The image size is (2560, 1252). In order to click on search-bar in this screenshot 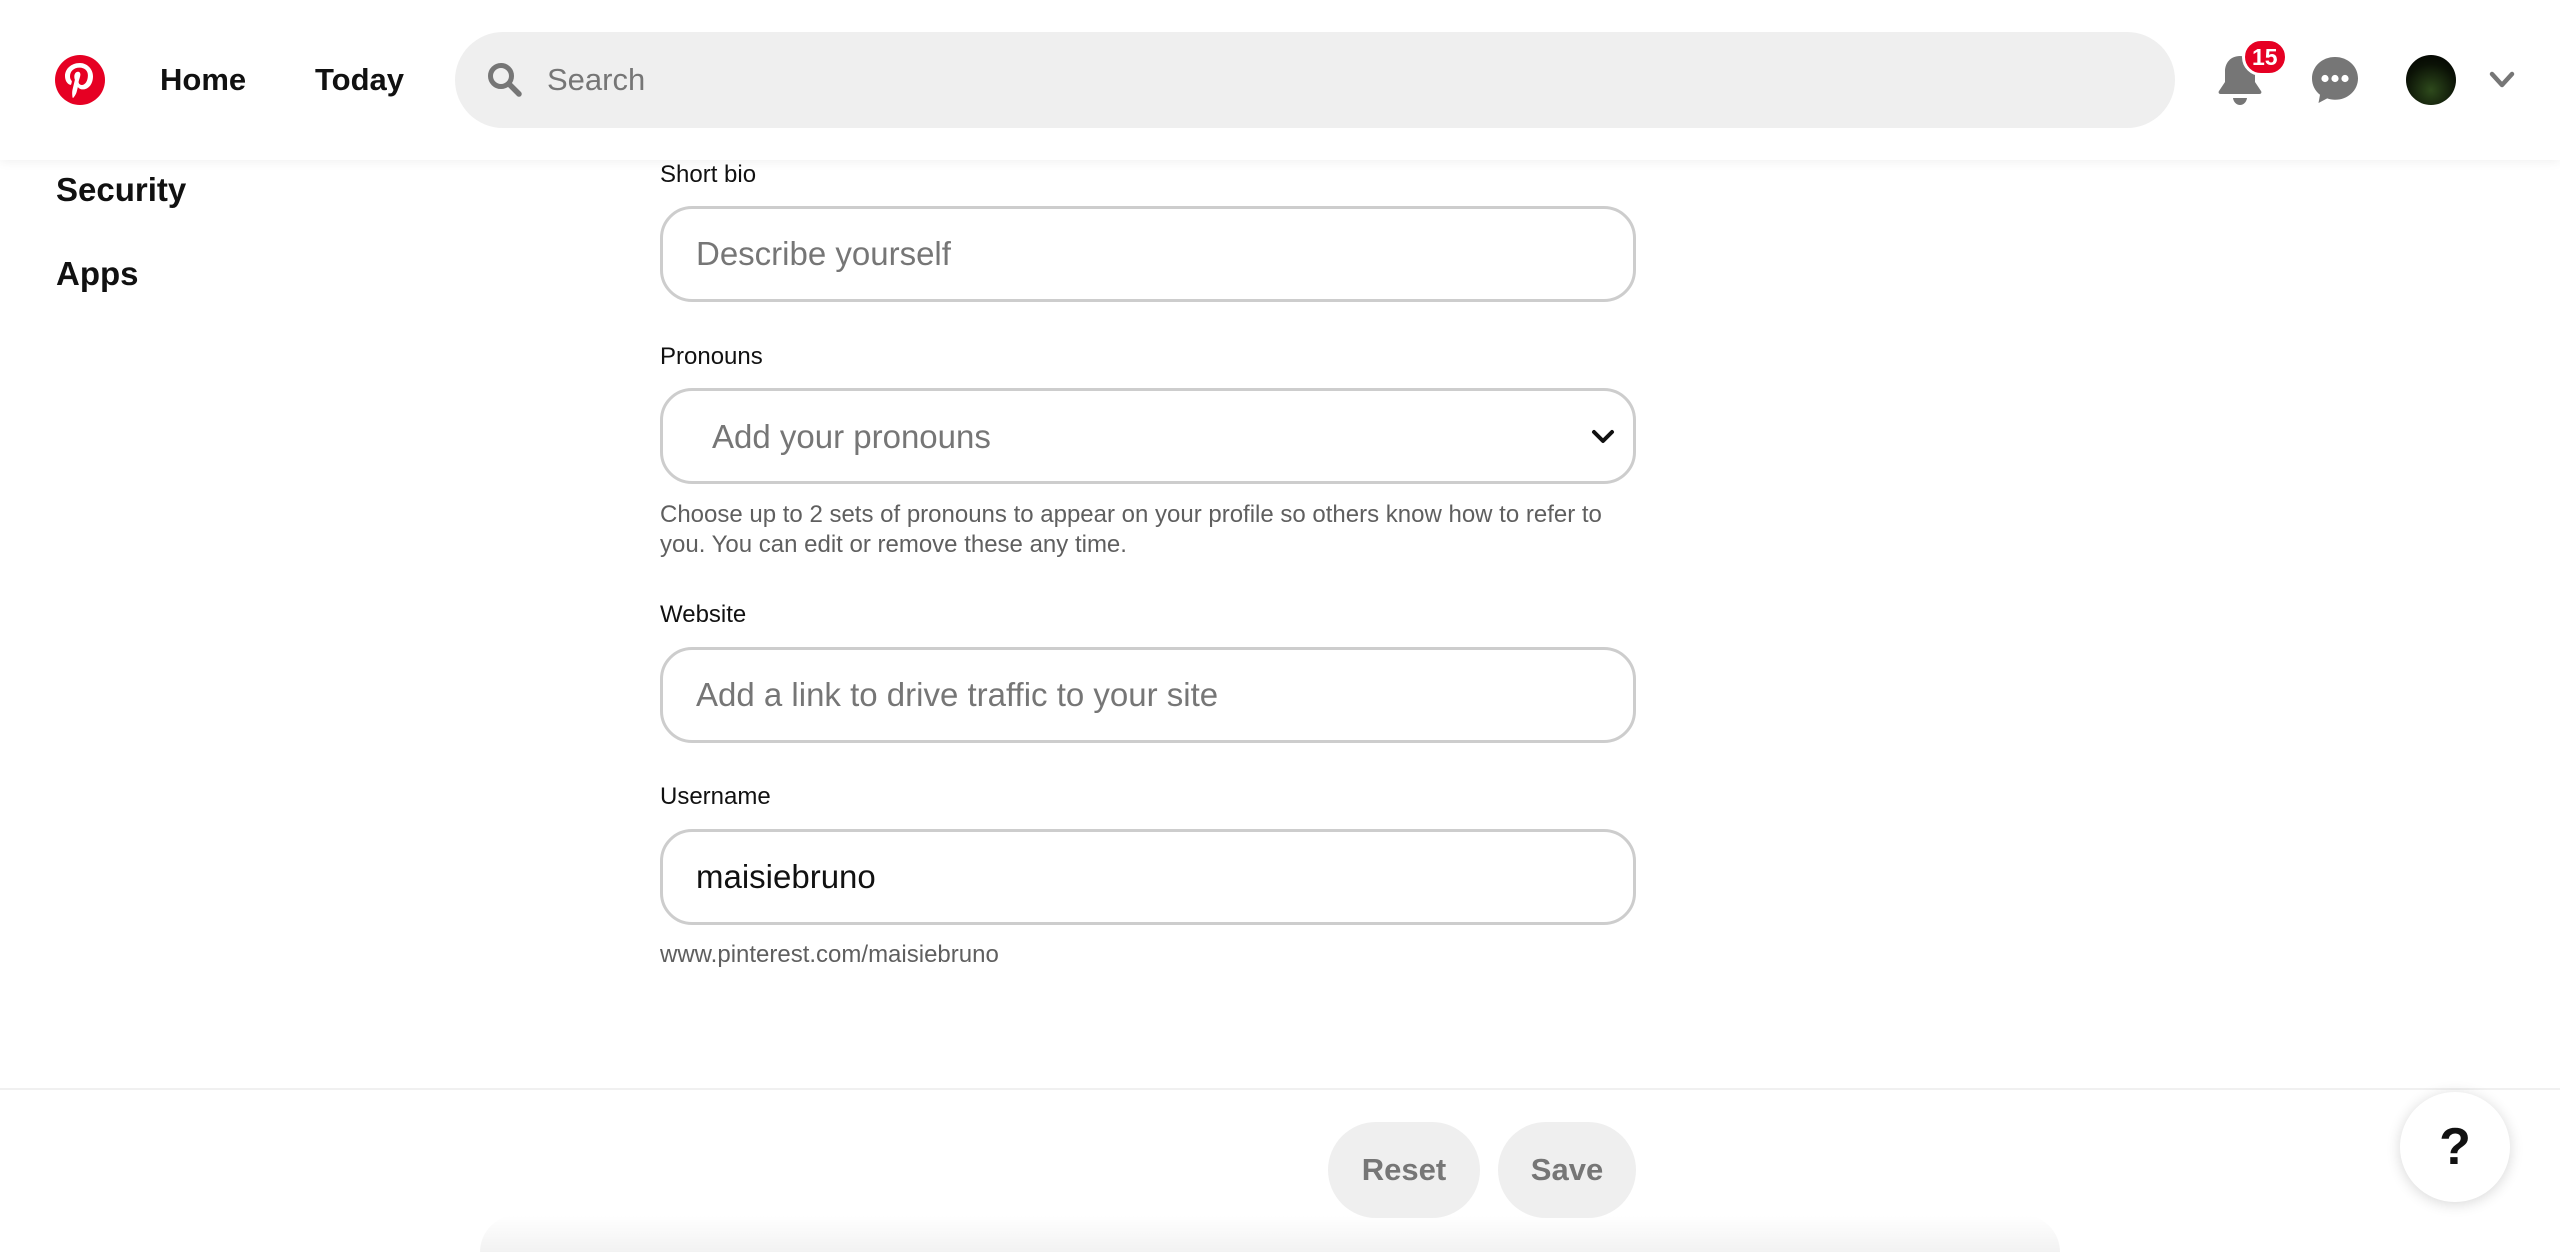, I will do `click(1315, 80)`.